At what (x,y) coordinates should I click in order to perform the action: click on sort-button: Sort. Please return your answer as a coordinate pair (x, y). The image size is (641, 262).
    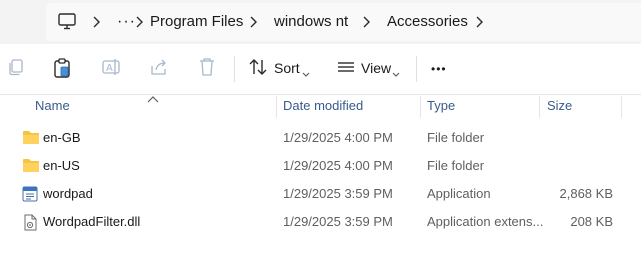
    Looking at the image, I should click on (281, 69).